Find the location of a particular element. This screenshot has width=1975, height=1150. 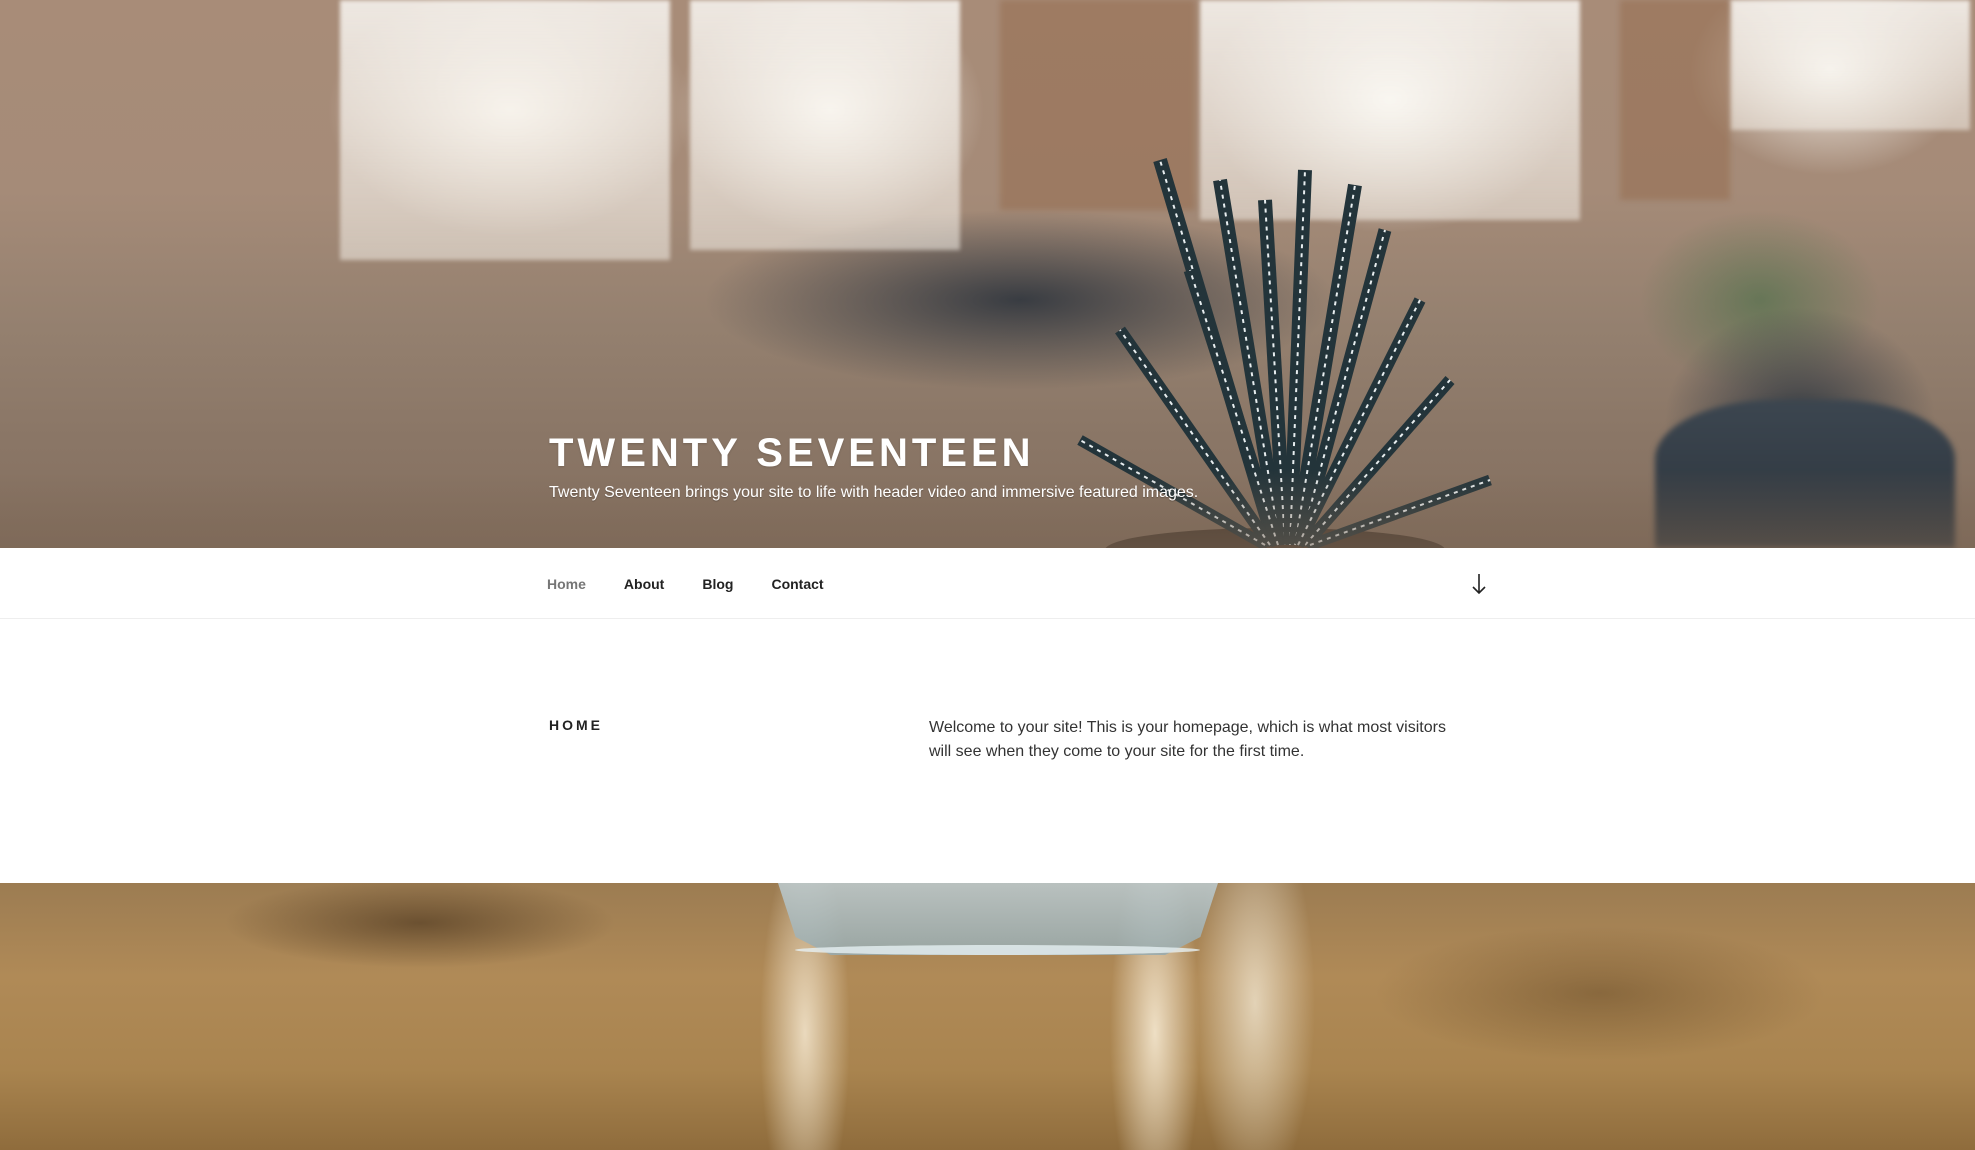

nav-menu: Home About Blog Contact is located at coordinates (685, 583).